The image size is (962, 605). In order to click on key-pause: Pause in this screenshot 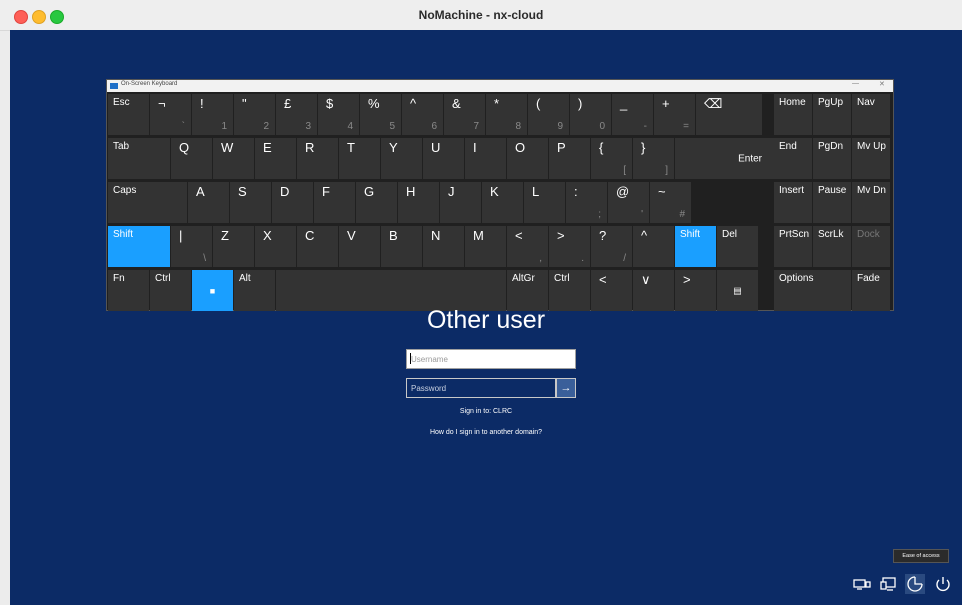, I will do `click(832, 202)`.